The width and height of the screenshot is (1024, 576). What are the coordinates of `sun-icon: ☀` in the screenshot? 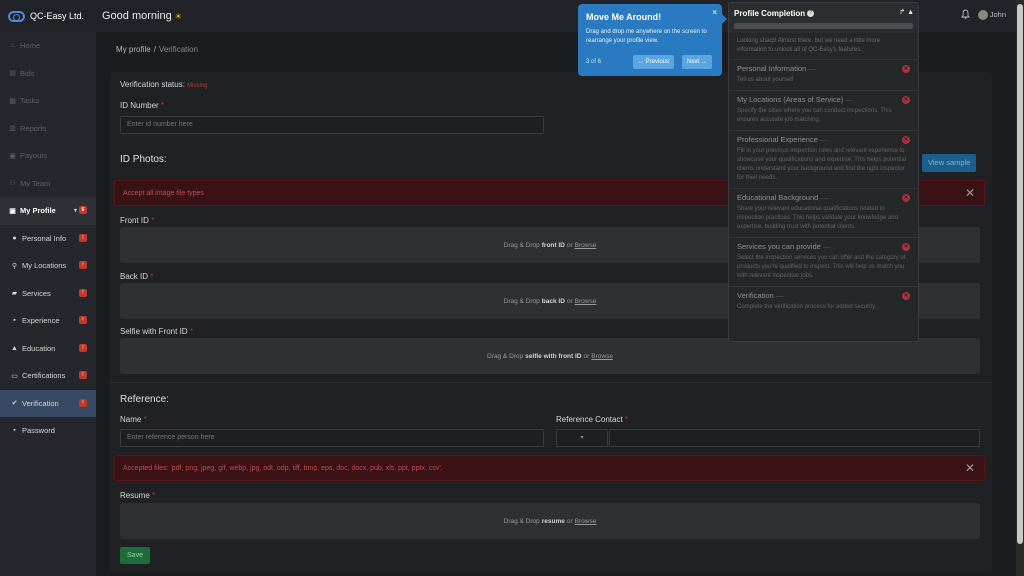 It's located at (178, 16).